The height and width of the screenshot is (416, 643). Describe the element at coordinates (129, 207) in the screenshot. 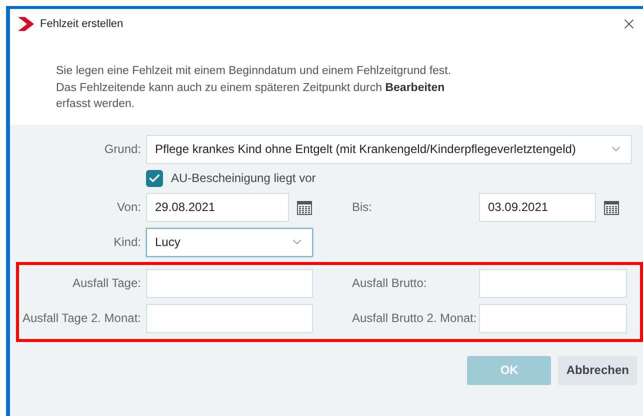

I see `field-label: Von:` at that location.